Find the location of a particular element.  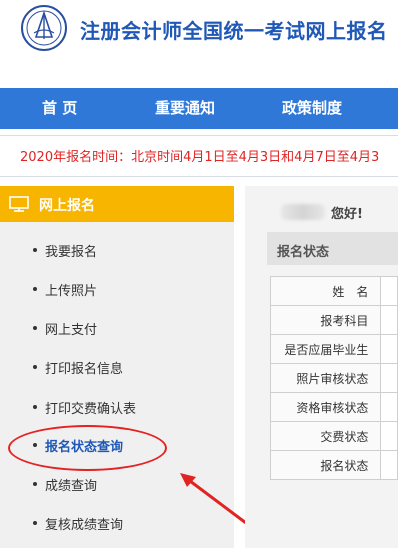

sidebar-item-label: 复核成绩查询 is located at coordinates (84, 525).